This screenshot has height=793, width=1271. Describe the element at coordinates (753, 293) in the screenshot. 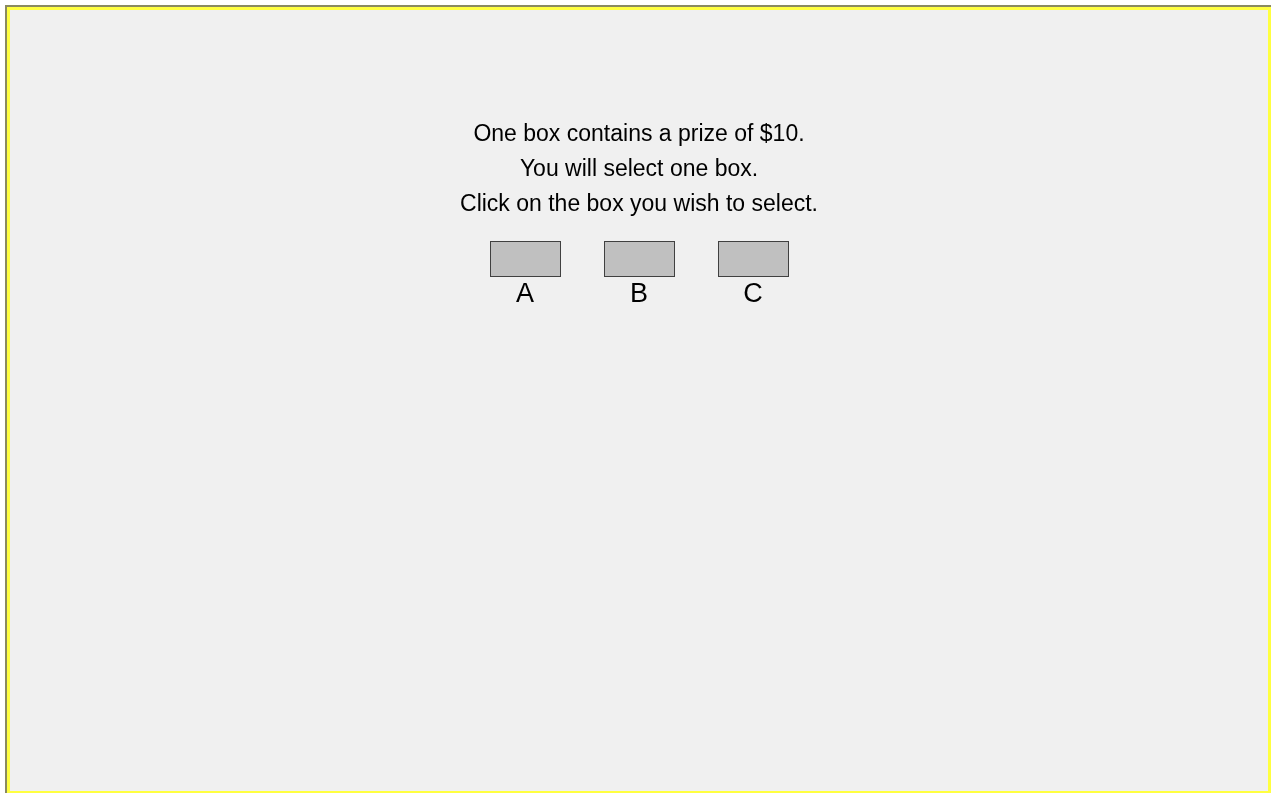

I see `box-label: C` at that location.